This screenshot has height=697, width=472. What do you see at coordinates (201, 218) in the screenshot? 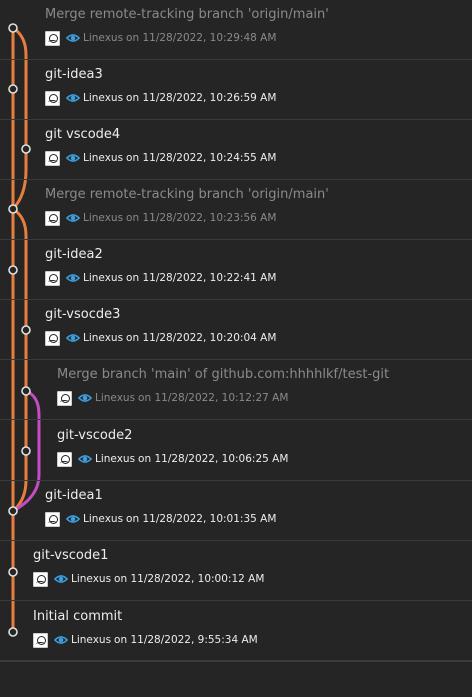
I see `commit-date: on 11/28/2022, 10:23:56 AM` at bounding box center [201, 218].